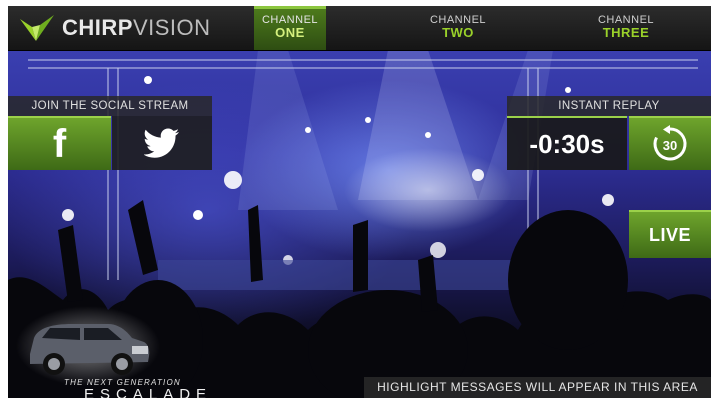 This screenshot has height=398, width=711. I want to click on replay-time-display: -0:30s, so click(567, 143).